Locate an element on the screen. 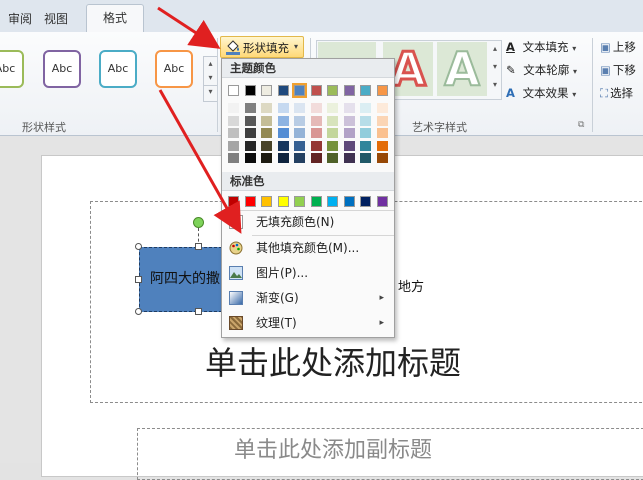  annotation-arrow-to-no-fill is located at coordinates (200, 161).